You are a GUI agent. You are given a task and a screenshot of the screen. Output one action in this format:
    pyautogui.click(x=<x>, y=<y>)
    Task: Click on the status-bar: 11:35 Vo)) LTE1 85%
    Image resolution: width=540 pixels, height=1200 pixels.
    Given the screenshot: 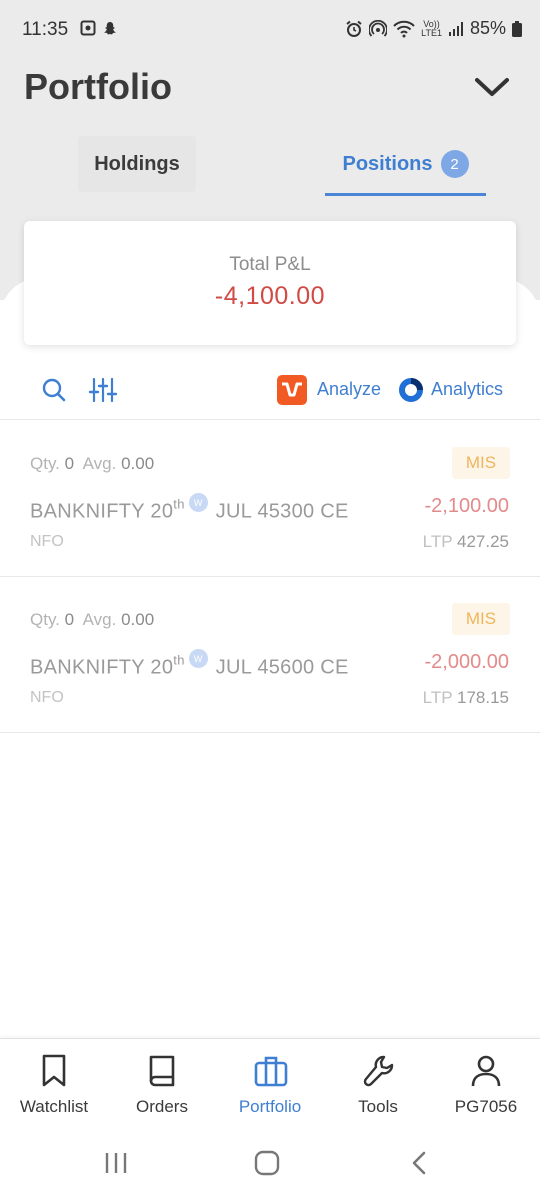 What is the action you would take?
    pyautogui.click(x=270, y=30)
    